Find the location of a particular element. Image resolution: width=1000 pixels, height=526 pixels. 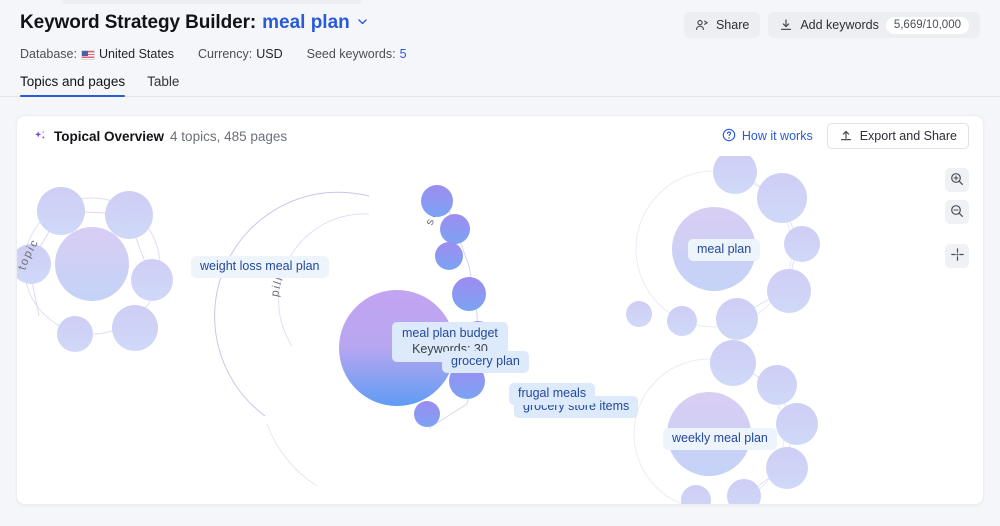

tab-table: Table is located at coordinates (163, 85).